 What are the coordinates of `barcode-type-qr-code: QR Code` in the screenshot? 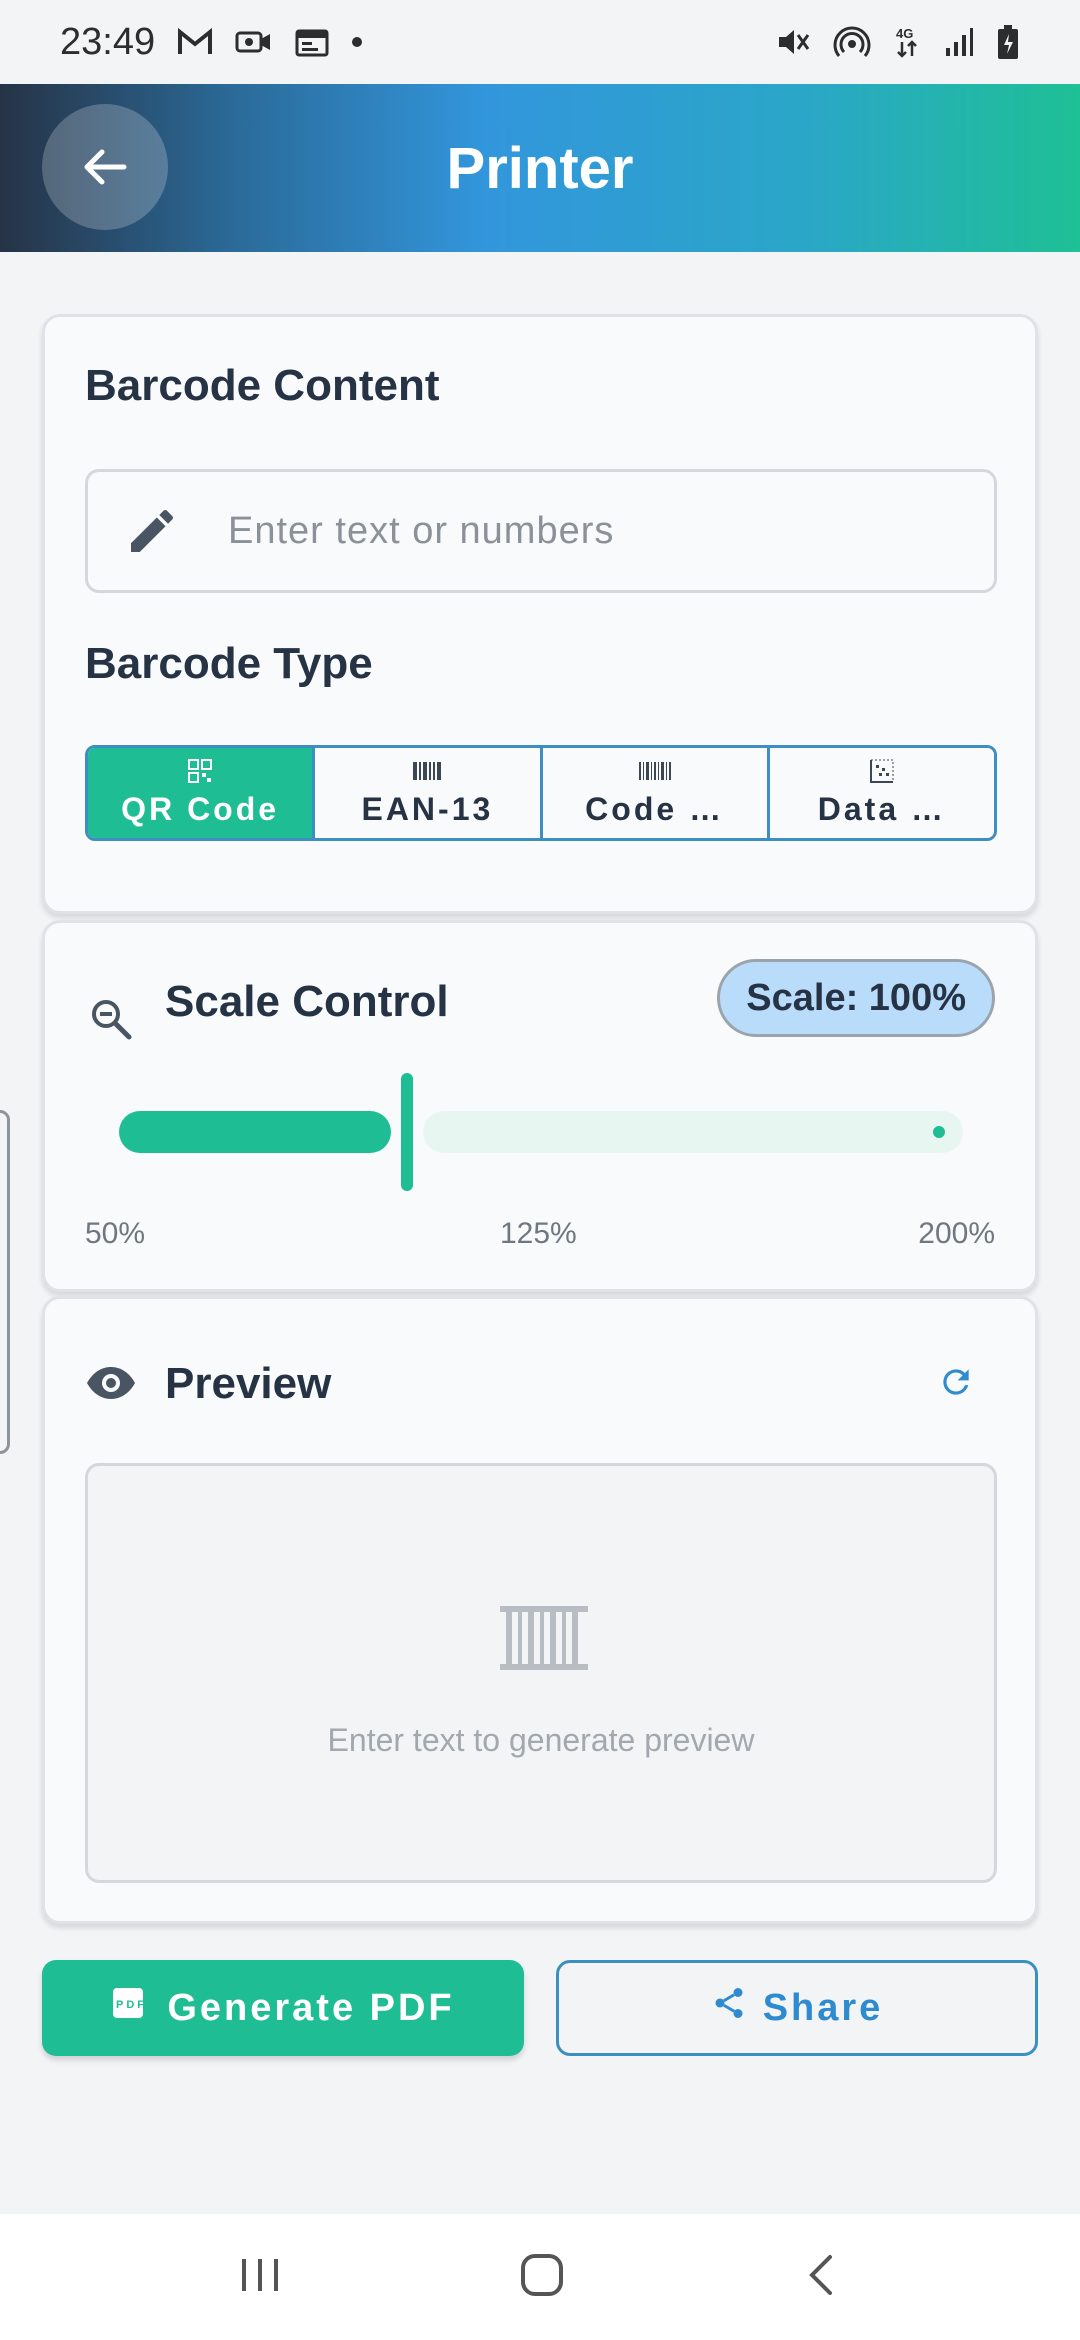 It's located at (200, 793).